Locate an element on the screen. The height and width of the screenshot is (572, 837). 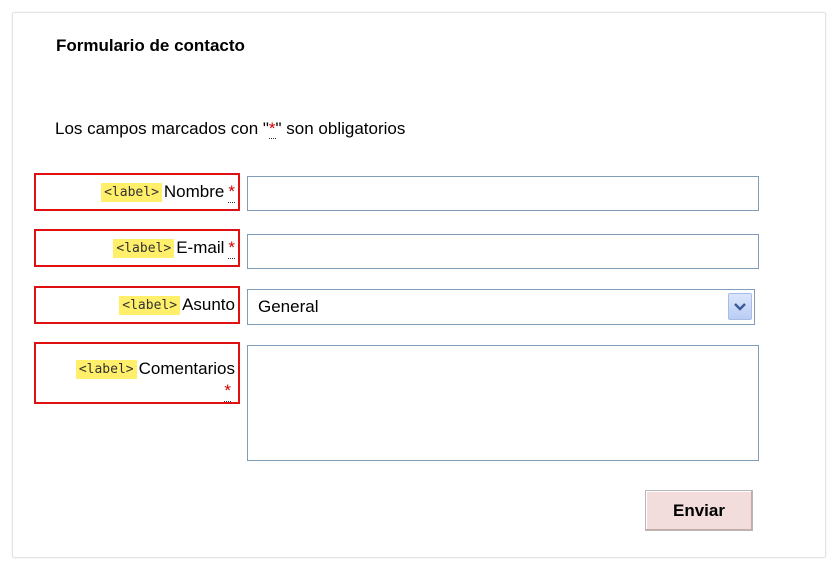
label-email-text: E-mail is located at coordinates (200, 247).